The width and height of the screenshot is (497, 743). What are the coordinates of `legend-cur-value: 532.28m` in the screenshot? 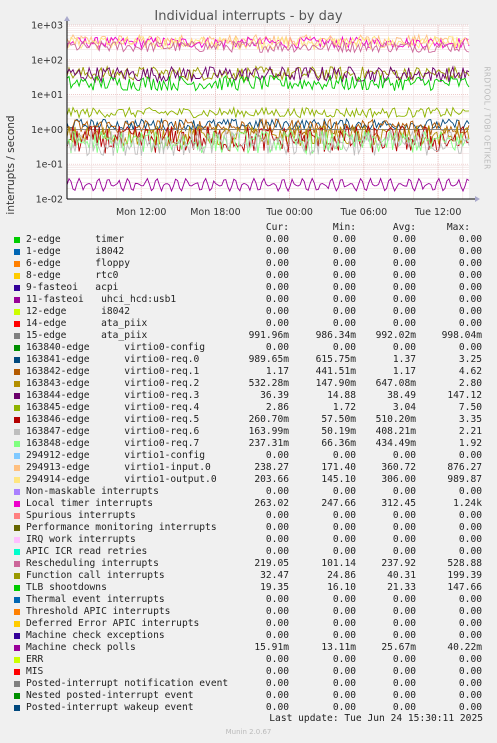 It's located at (268, 383).